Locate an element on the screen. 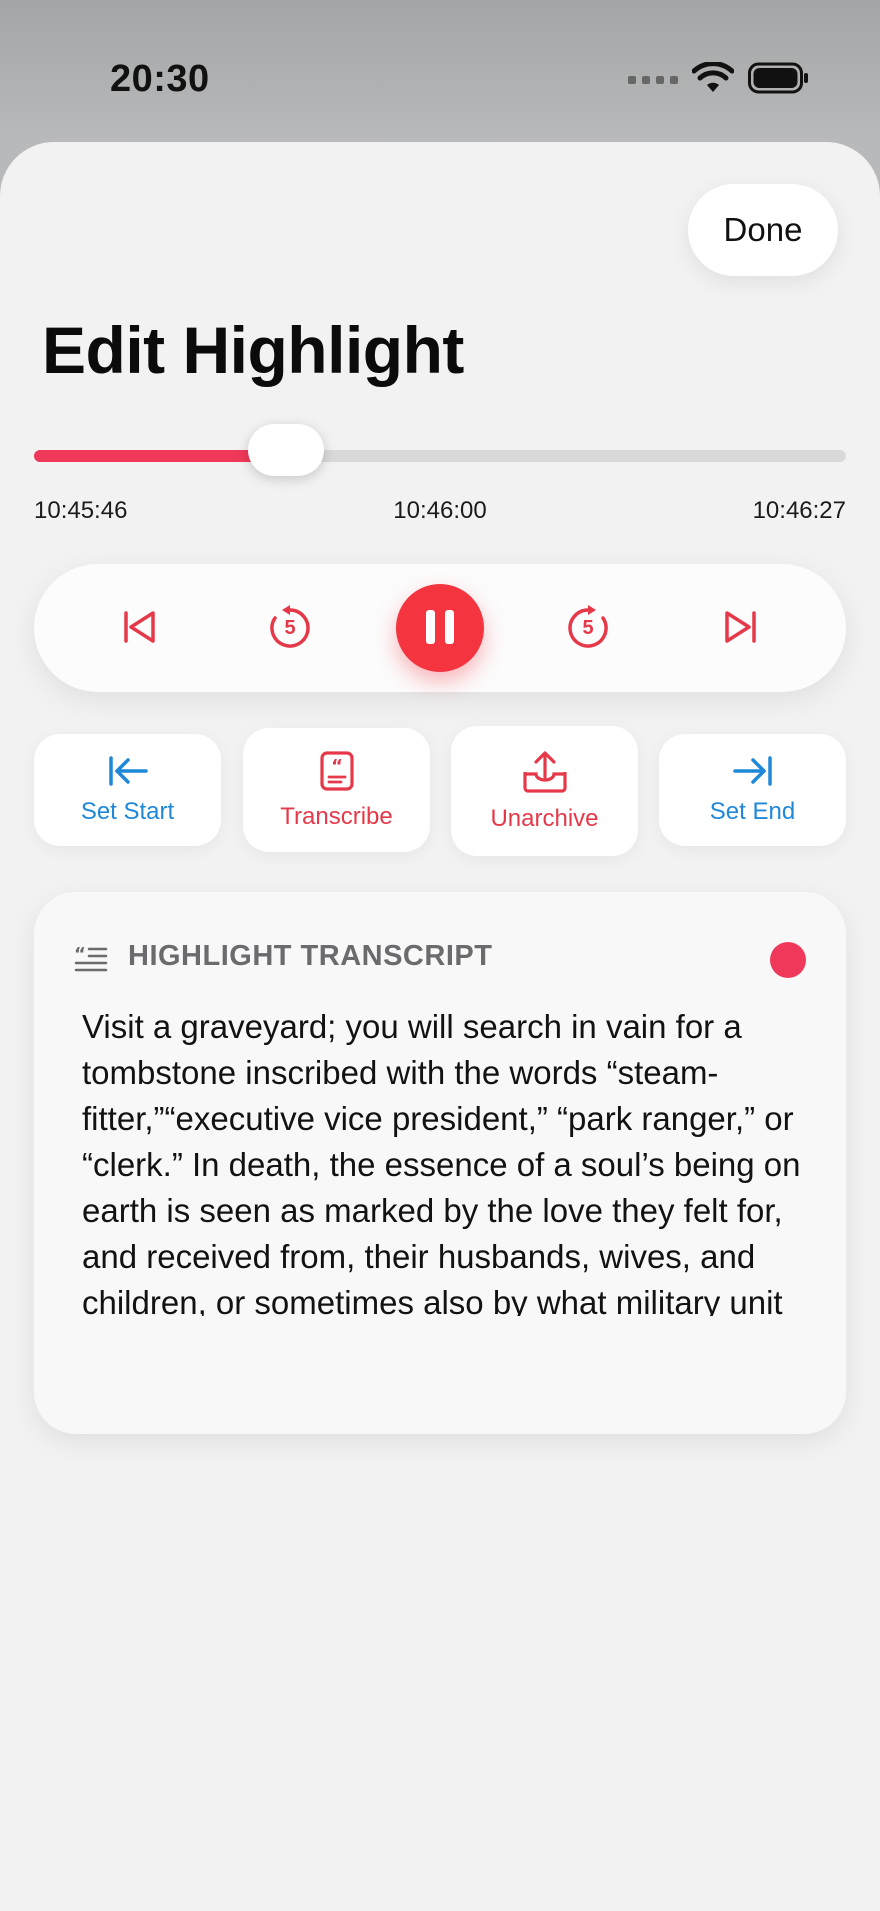 This screenshot has height=1911, width=880. set-end-button: Set End is located at coordinates (752, 790).